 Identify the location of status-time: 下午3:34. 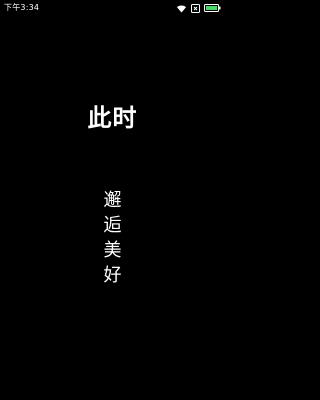
(22, 7).